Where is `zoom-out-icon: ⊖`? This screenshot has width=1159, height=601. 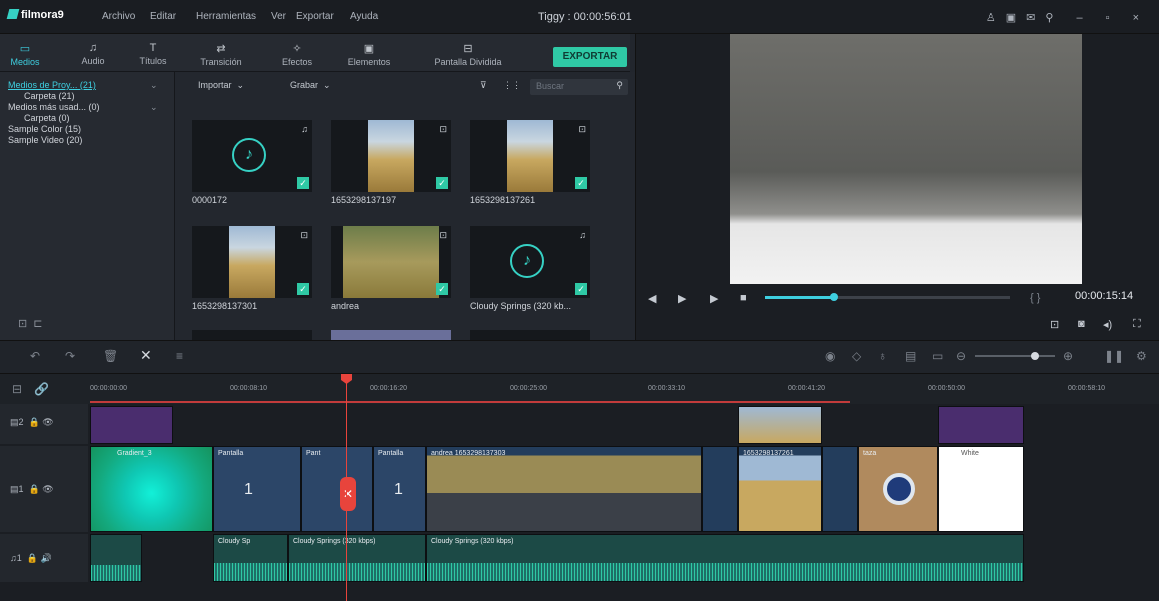 zoom-out-icon: ⊖ is located at coordinates (961, 356).